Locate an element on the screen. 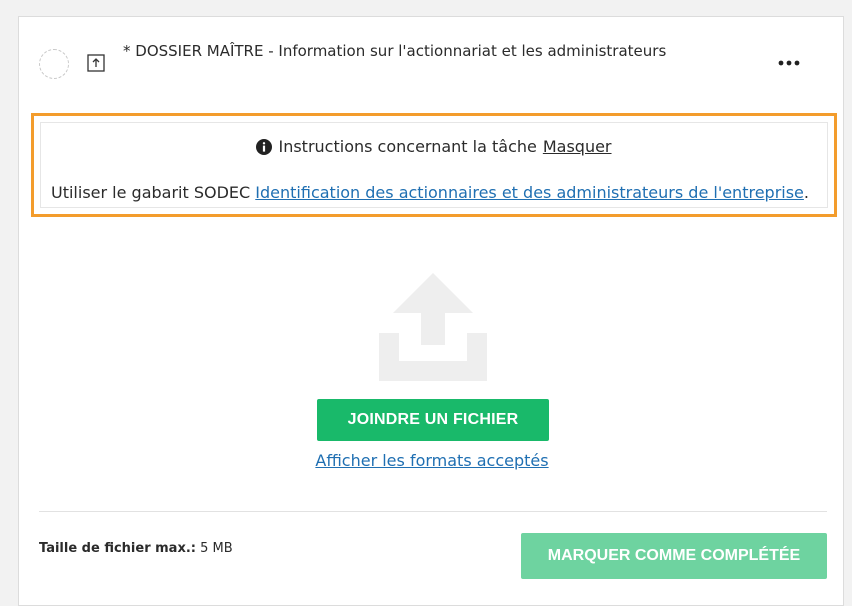 The width and height of the screenshot is (852, 606). instructions-body-suffix: . is located at coordinates (806, 192).